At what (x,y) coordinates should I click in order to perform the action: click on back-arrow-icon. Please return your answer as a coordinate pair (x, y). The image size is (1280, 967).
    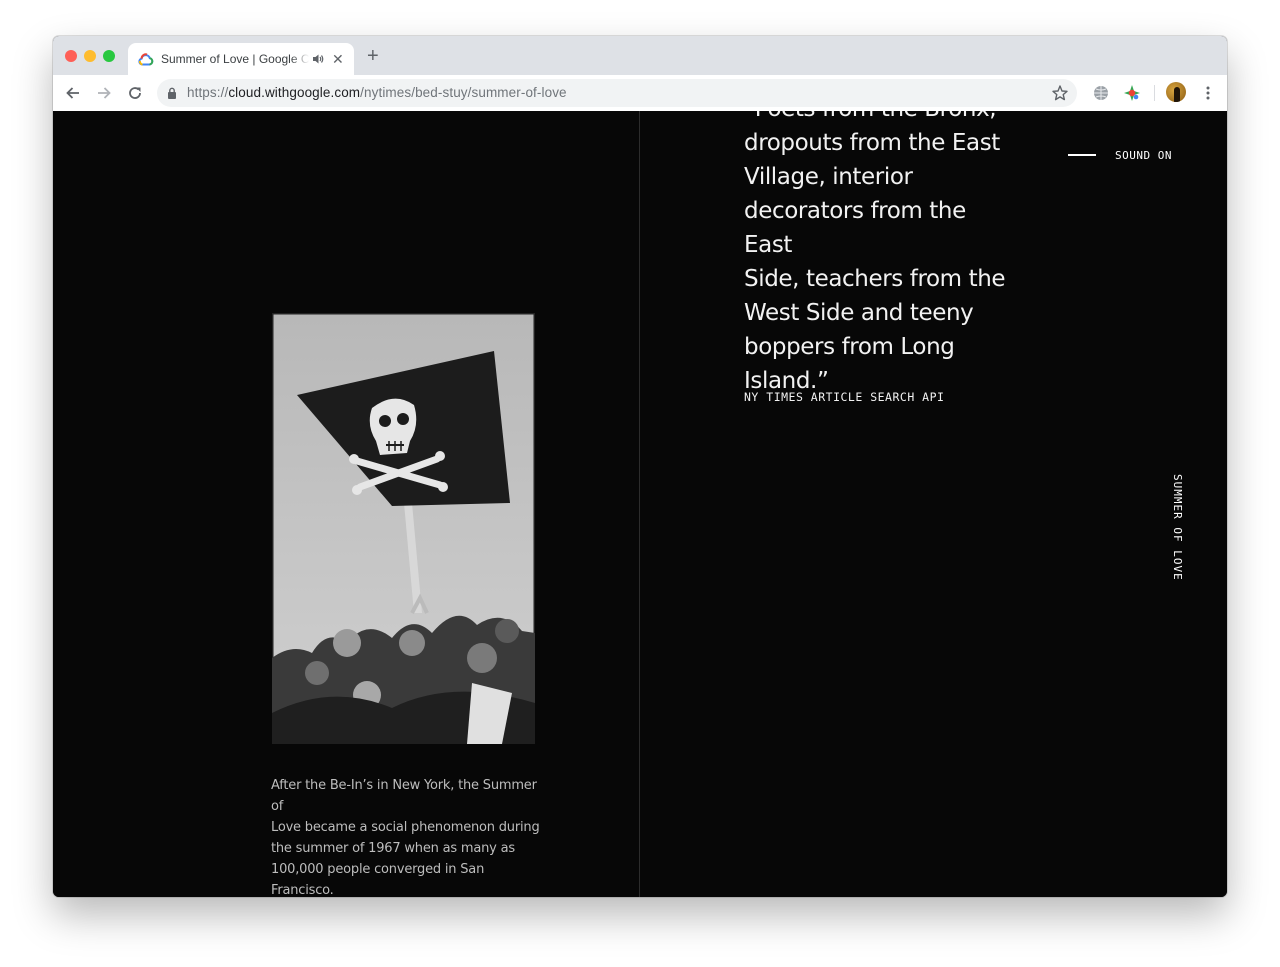
    Looking at the image, I should click on (73, 93).